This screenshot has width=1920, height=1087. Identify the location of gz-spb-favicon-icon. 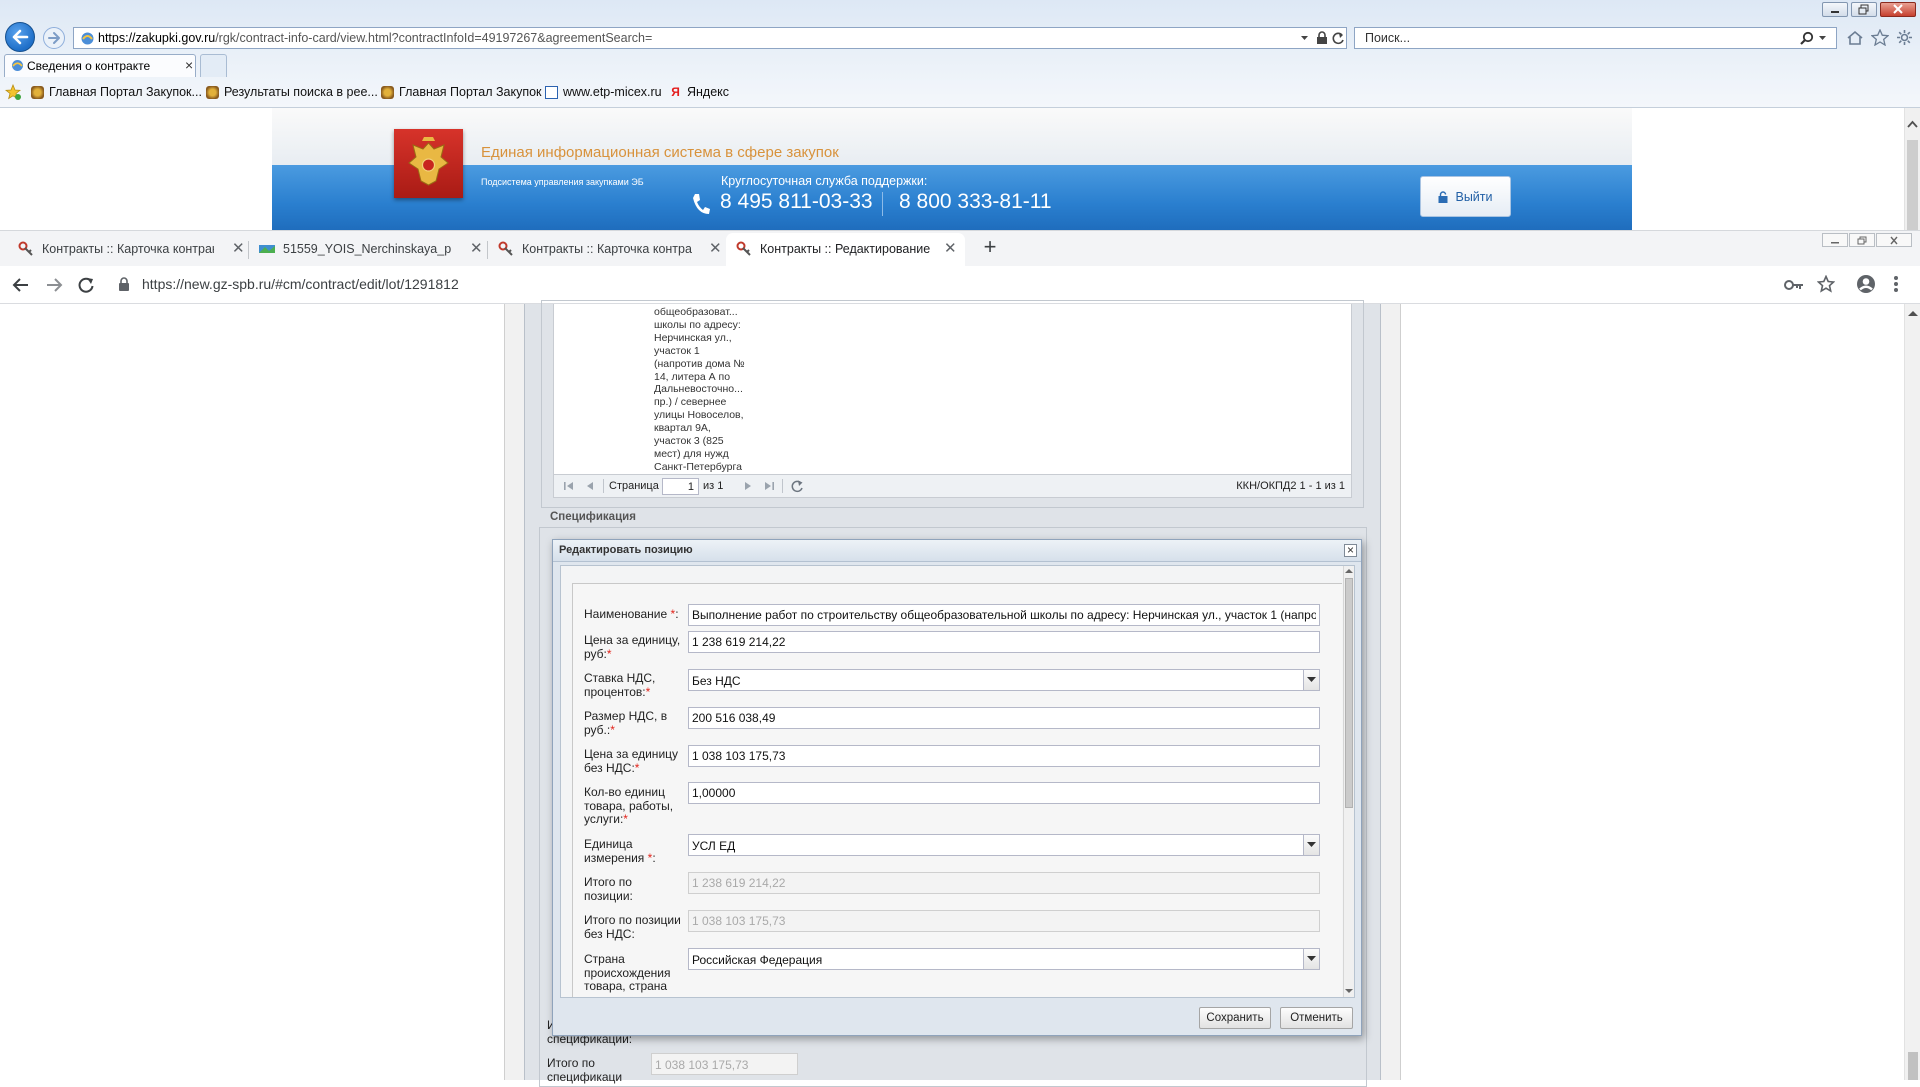
(25, 248).